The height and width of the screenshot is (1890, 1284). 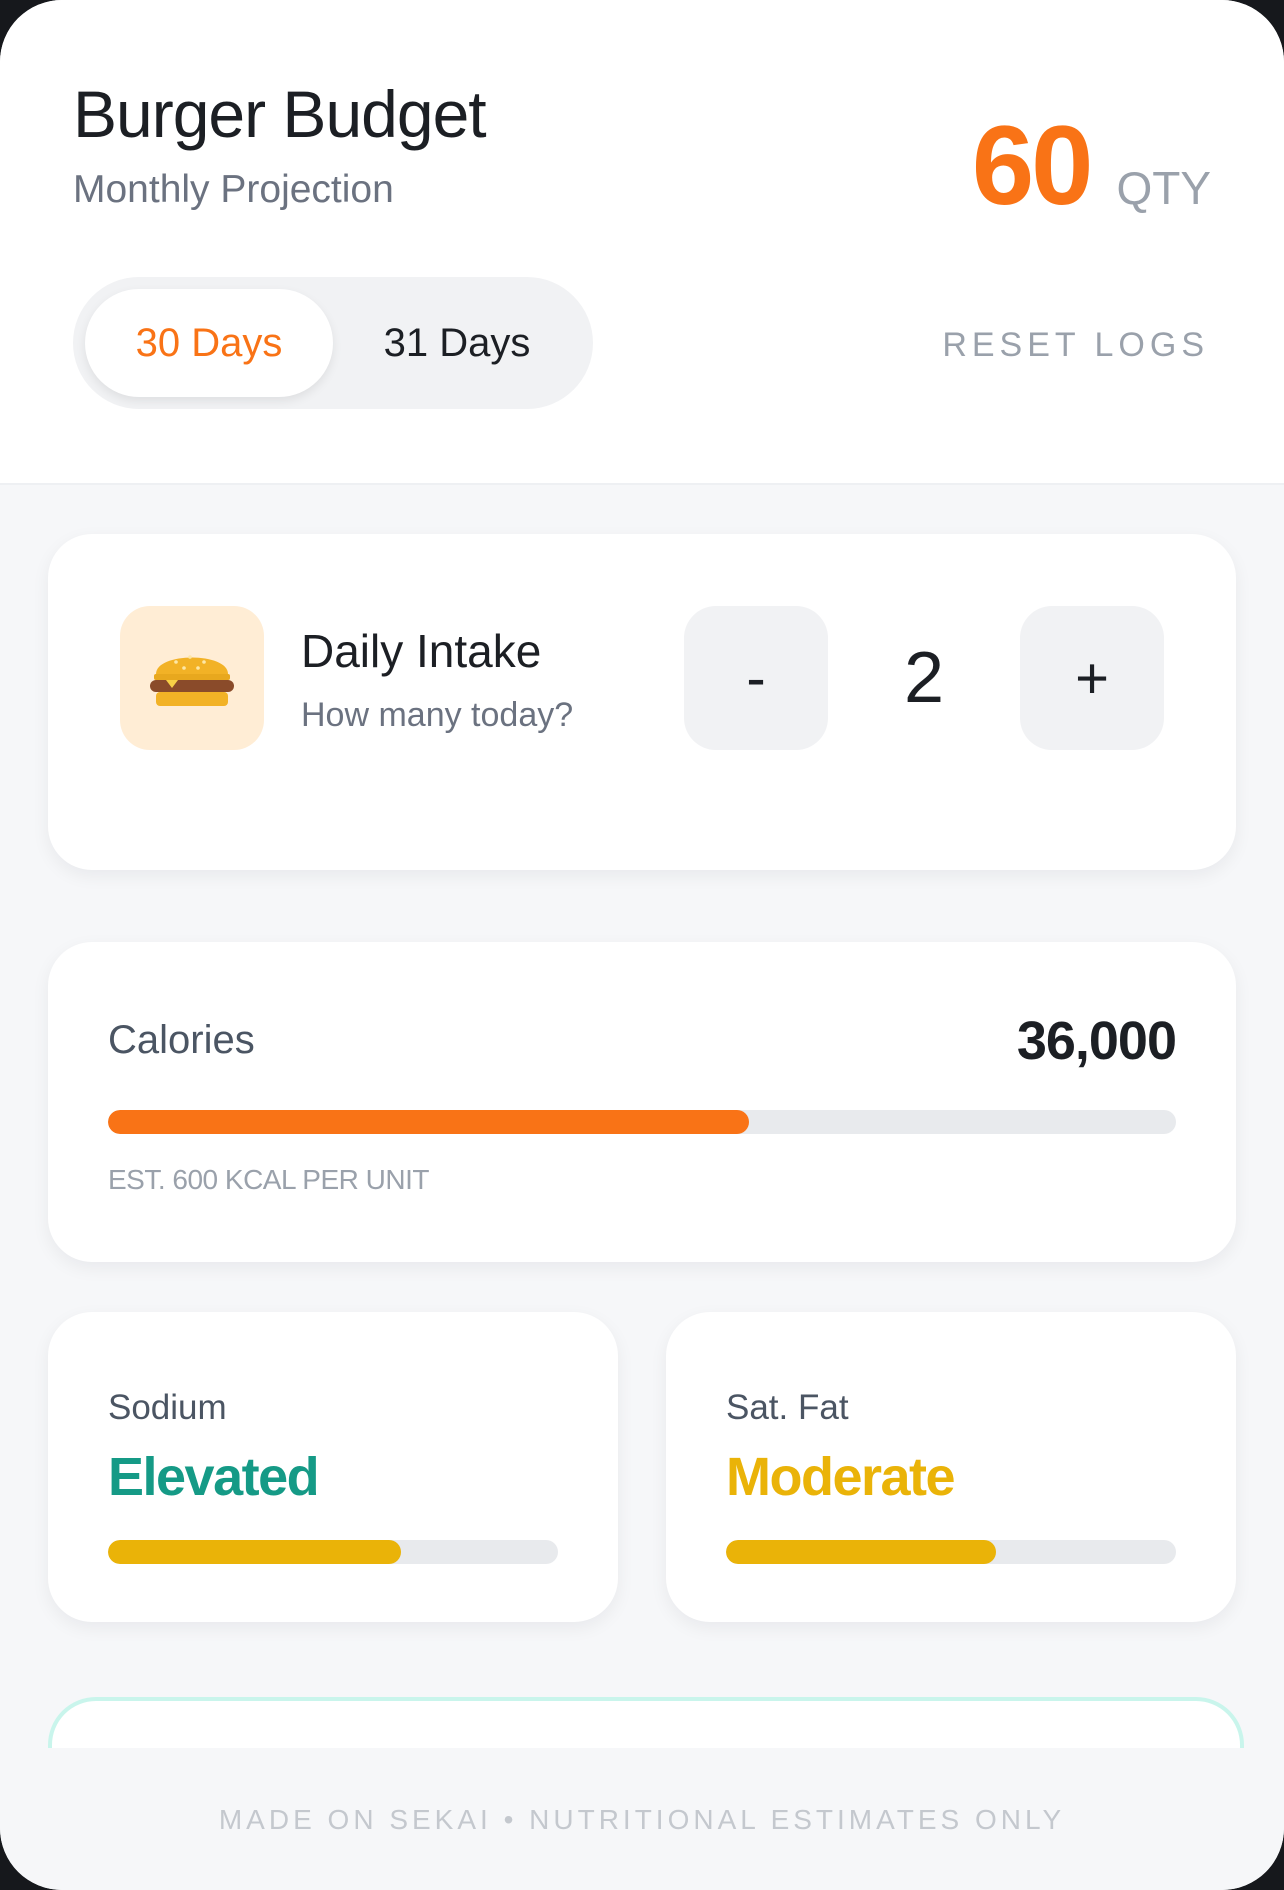 What do you see at coordinates (254, 1552) in the screenshot?
I see `sodium-progress-fill` at bounding box center [254, 1552].